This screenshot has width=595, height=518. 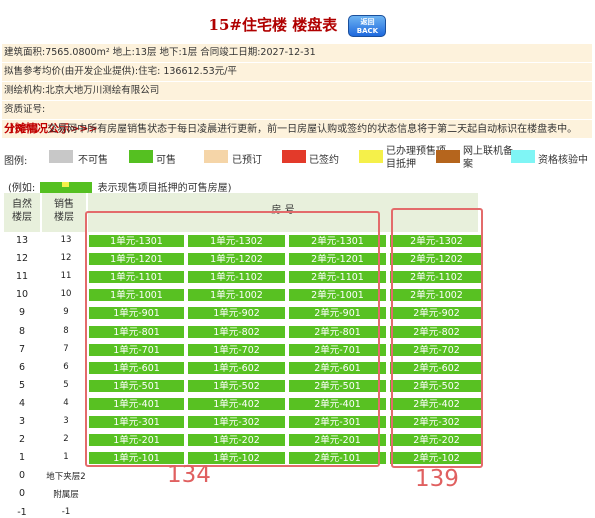 I want to click on legend-swatch-mortgage, so click(x=371, y=156).